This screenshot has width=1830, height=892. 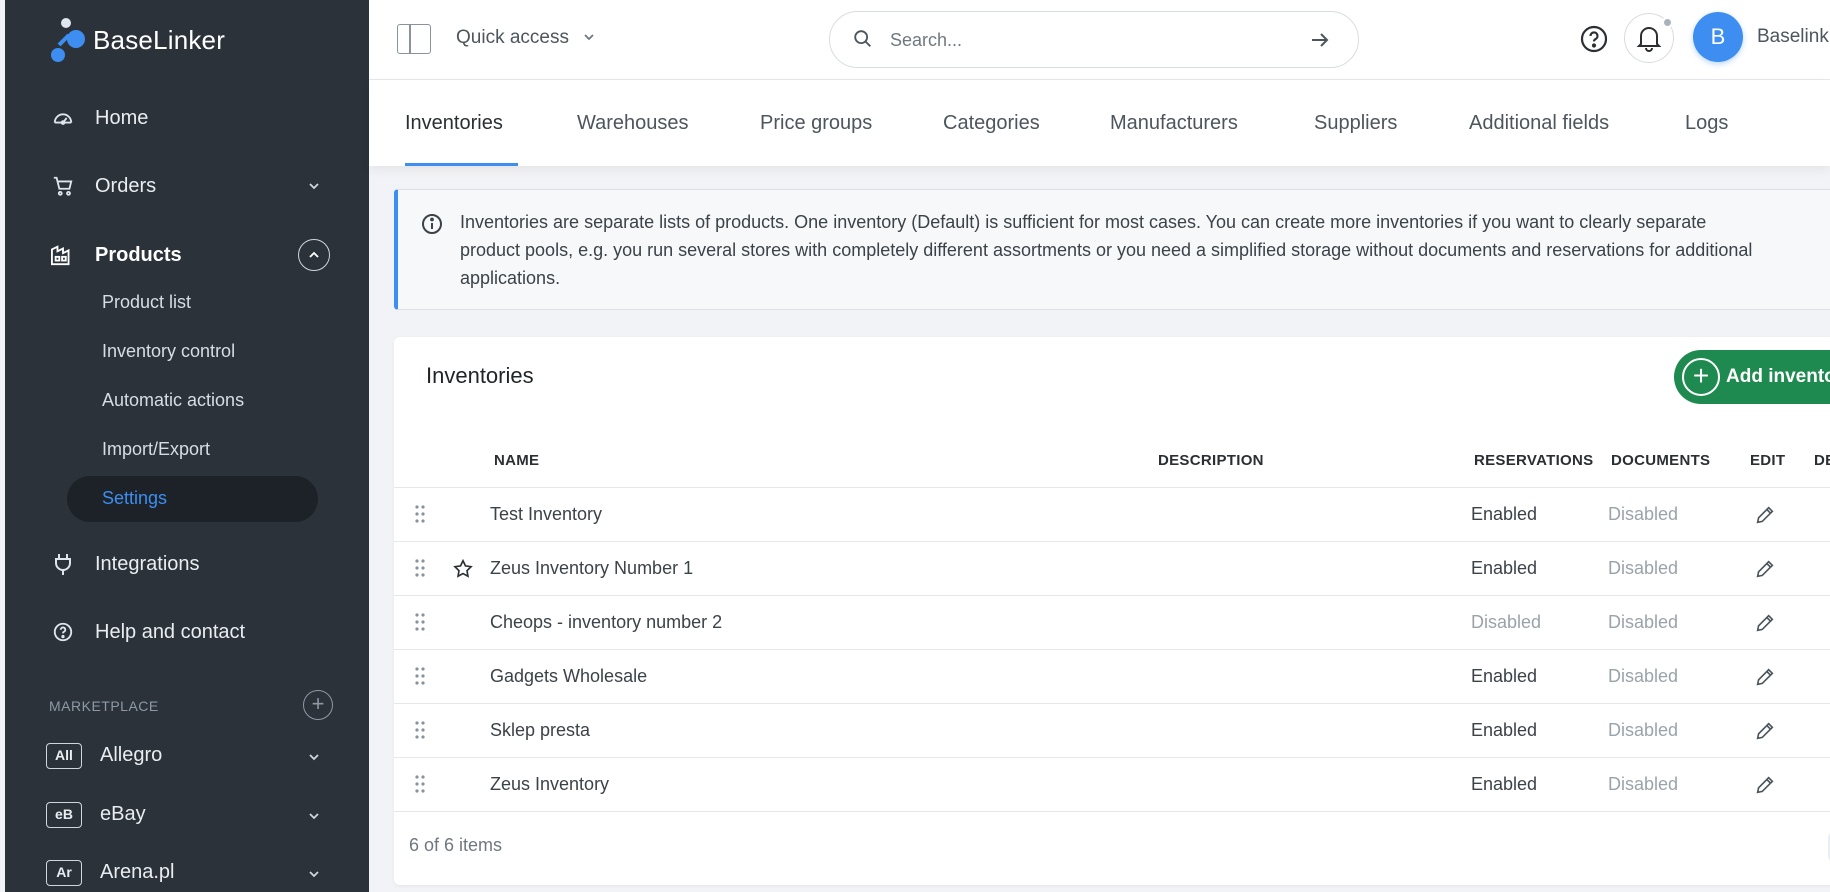 I want to click on inventory-name: Sklep presta, so click(x=540, y=730).